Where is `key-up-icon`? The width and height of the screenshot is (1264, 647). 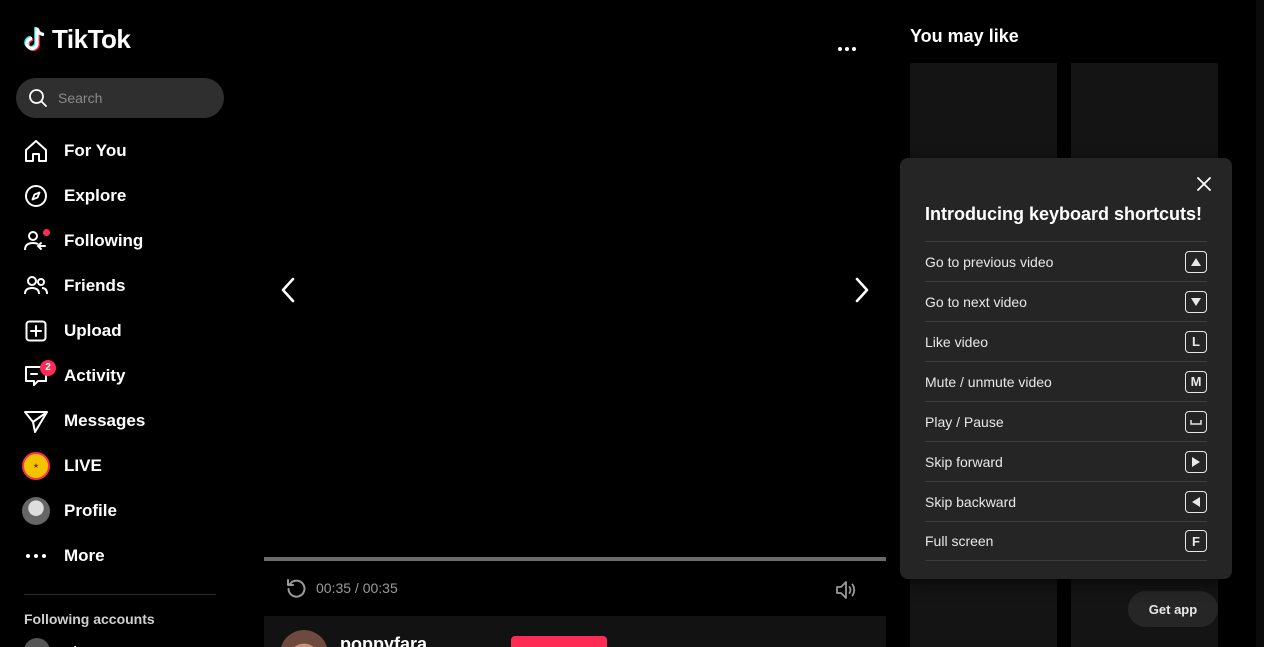 key-up-icon is located at coordinates (1196, 261).